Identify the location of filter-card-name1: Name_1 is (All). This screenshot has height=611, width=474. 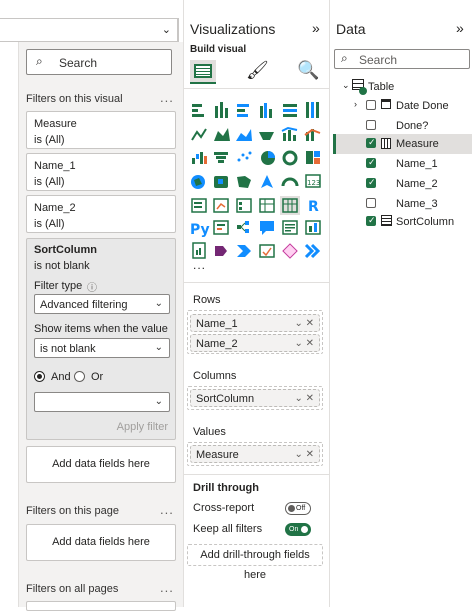
(101, 172).